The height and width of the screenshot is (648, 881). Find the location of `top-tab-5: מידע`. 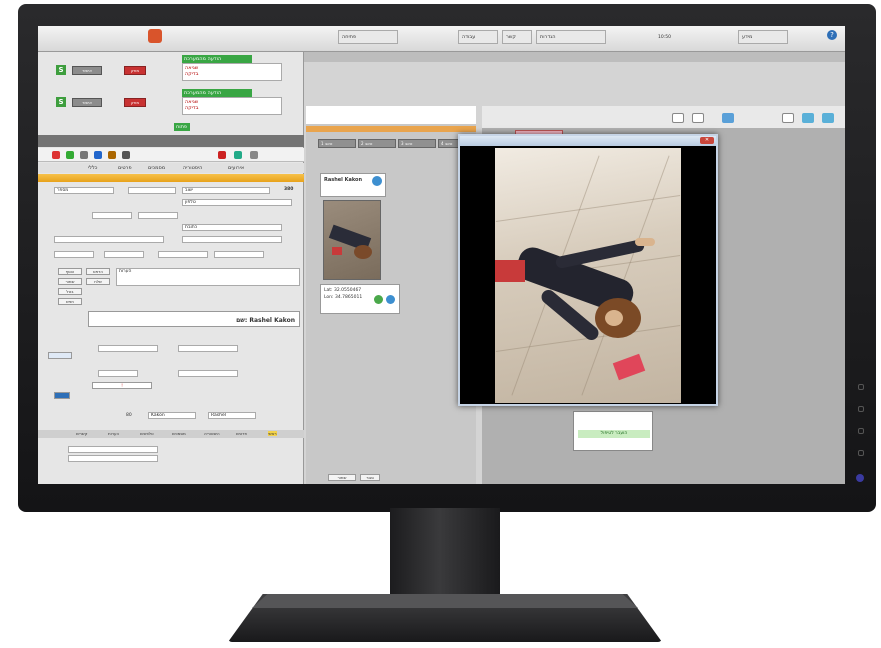

top-tab-5: מידע is located at coordinates (763, 37).